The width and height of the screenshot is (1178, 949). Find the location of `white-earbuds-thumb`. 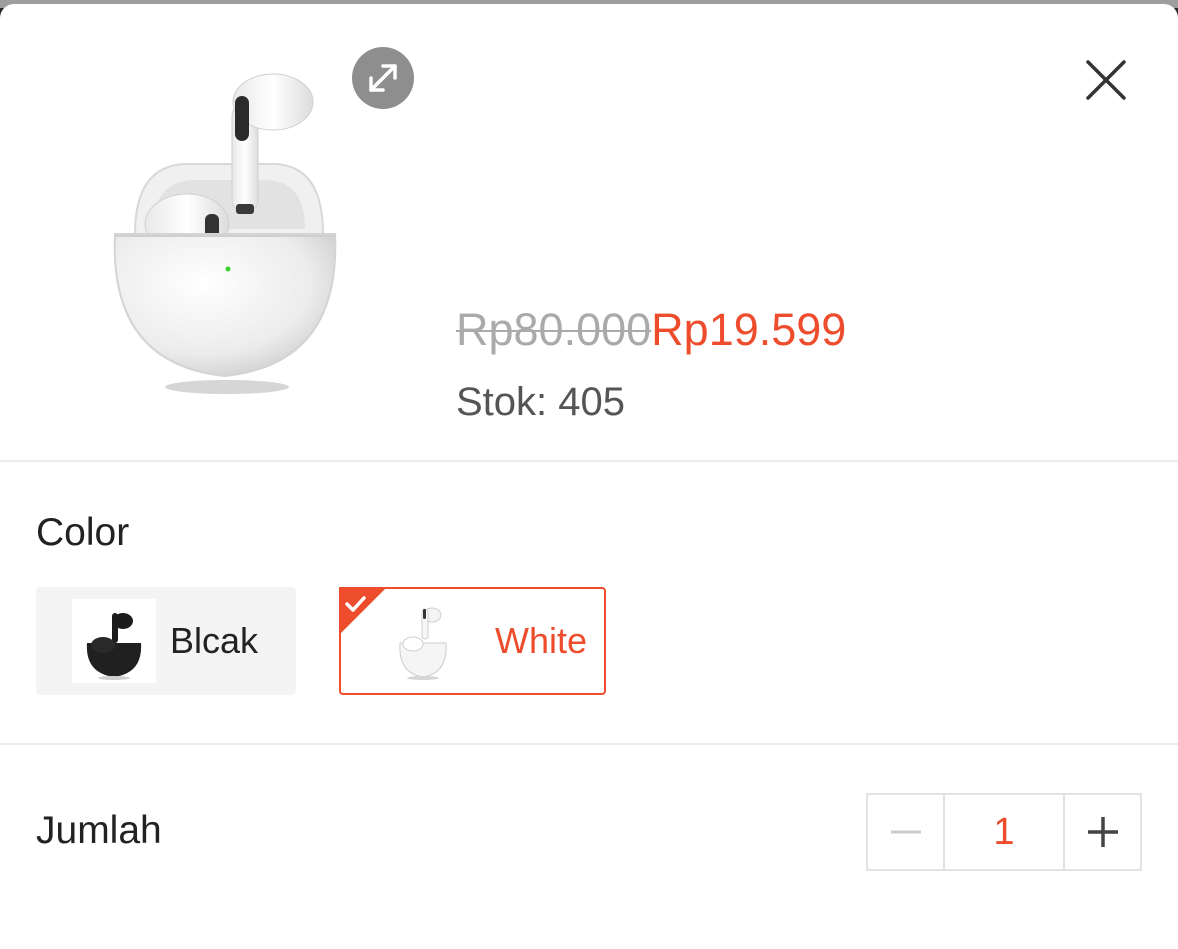

white-earbuds-thumb is located at coordinates (423, 641).